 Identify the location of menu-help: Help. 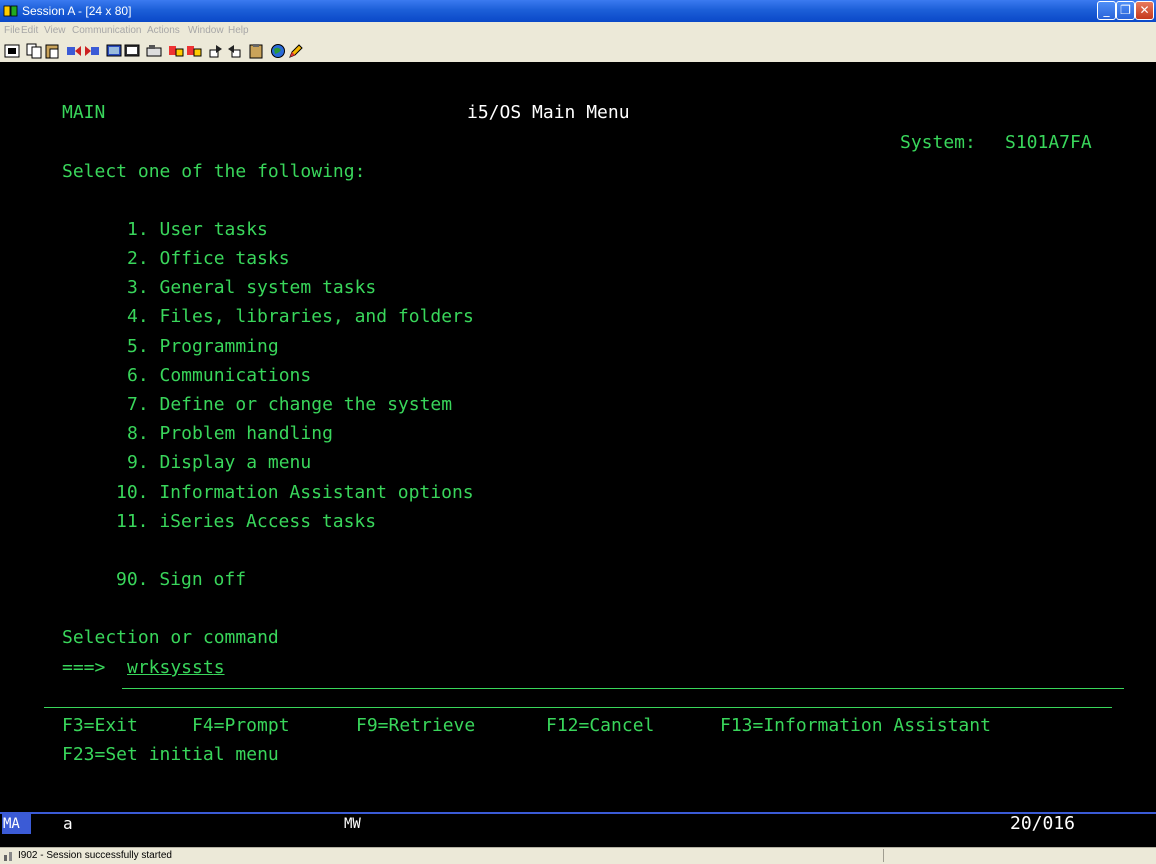
(238, 31).